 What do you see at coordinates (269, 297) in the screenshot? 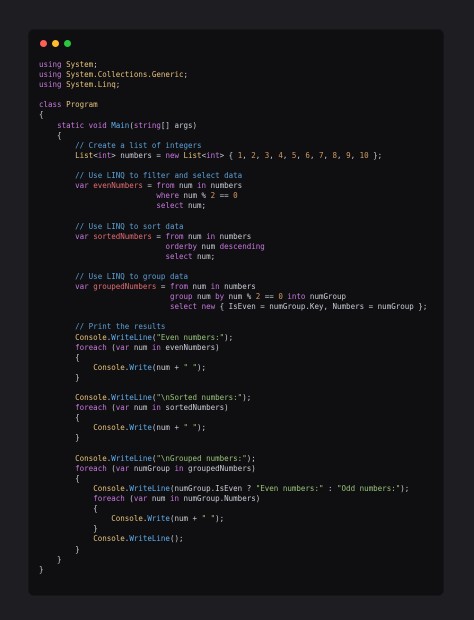
I see `code-token: ==` at bounding box center [269, 297].